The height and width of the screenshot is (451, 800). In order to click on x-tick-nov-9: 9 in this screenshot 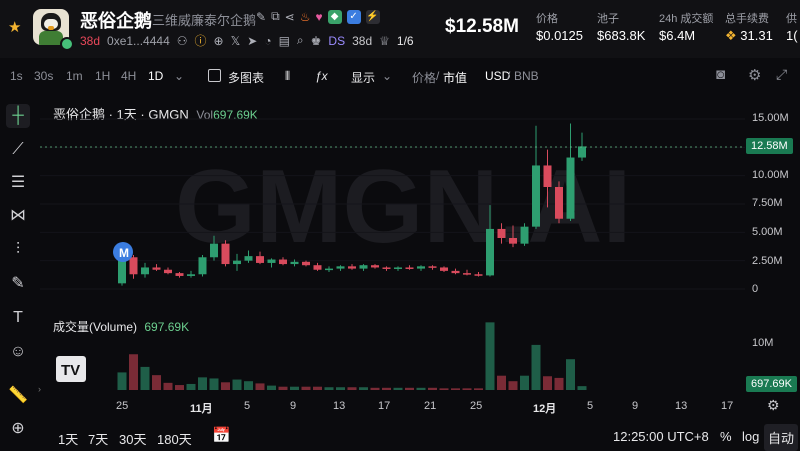, I will do `click(293, 406)`.